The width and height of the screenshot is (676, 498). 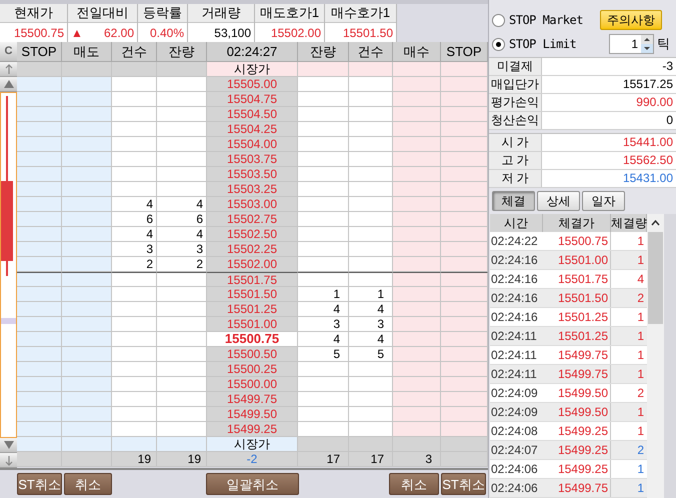 I want to click on cancel-button: 일괄취소, so click(x=252, y=484).